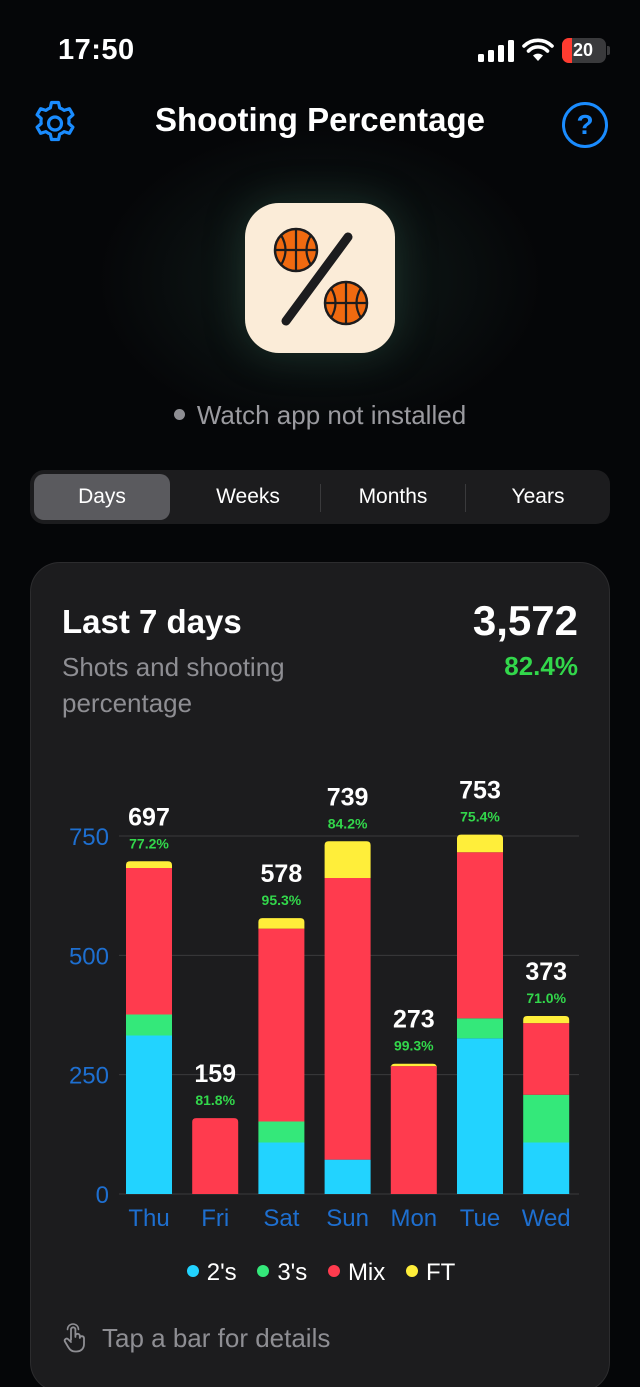  I want to click on legend-item-3s: 3's, so click(282, 1273).